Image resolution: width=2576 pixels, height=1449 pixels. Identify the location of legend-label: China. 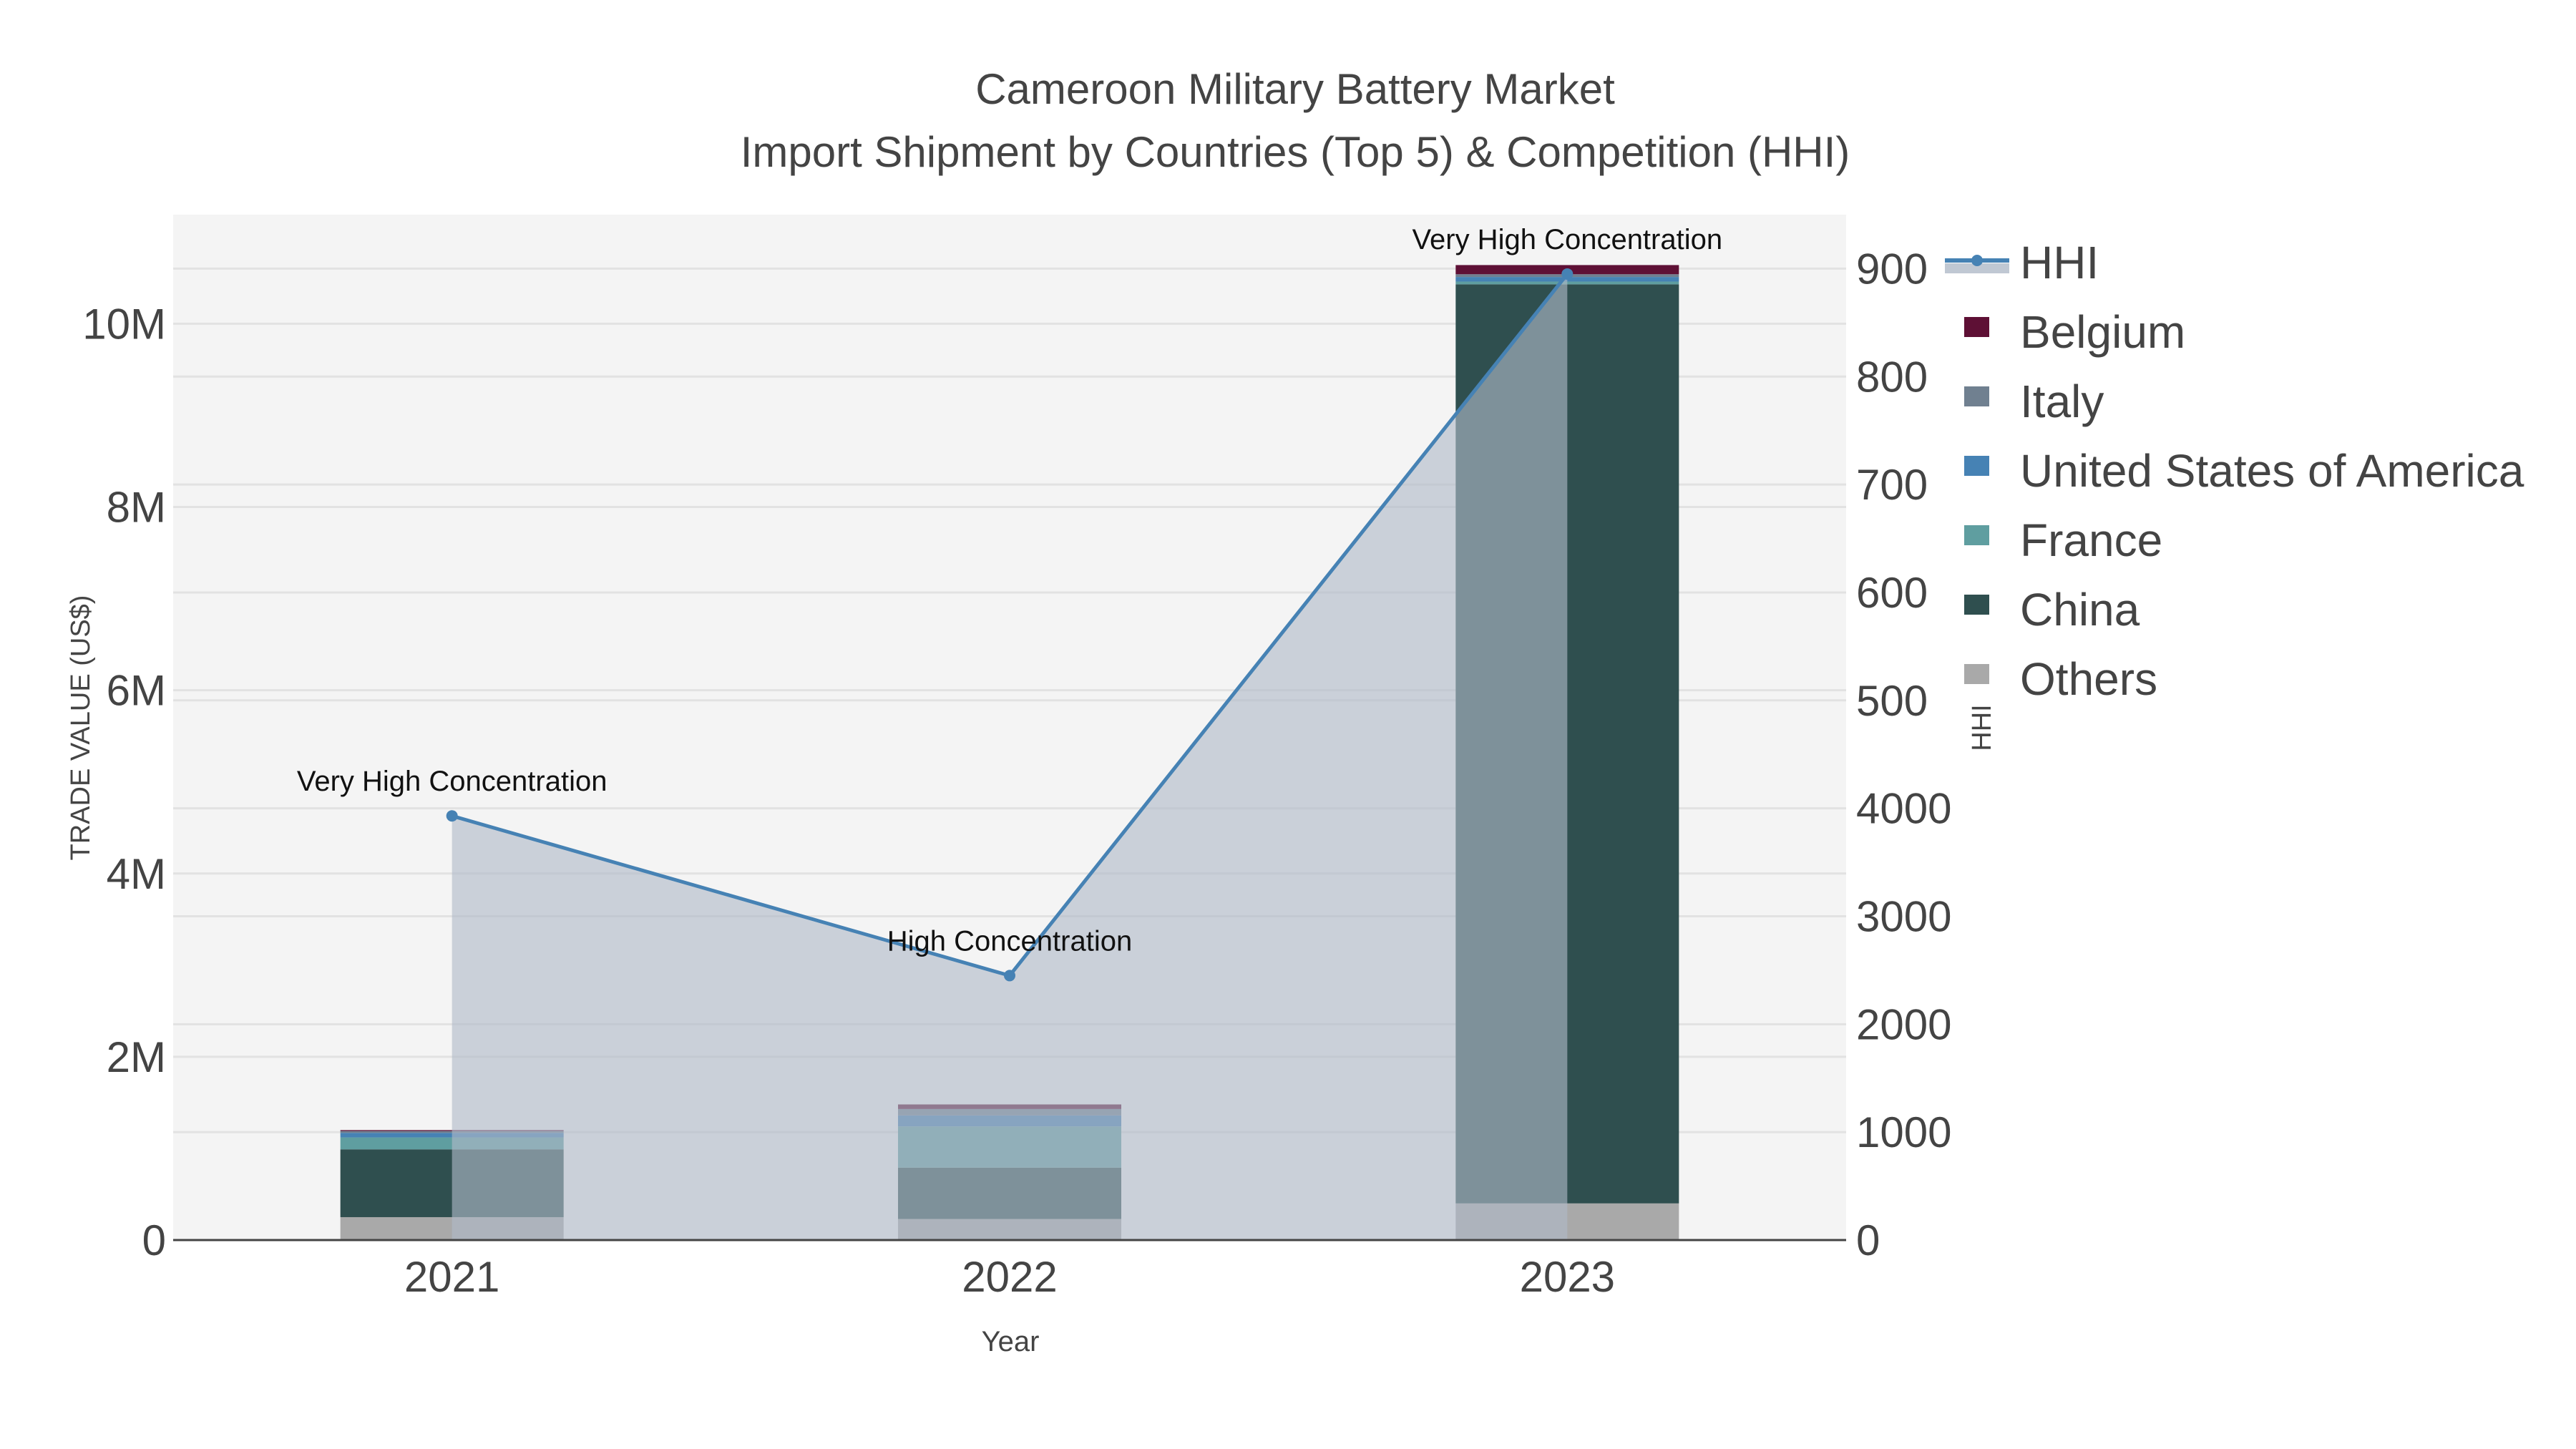
(2080, 609).